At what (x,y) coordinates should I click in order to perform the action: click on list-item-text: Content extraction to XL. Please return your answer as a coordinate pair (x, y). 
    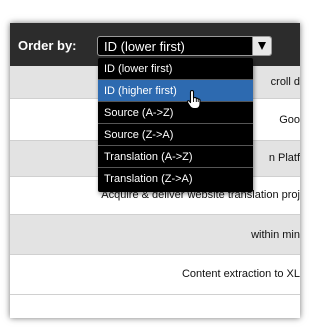
    Looking at the image, I should click on (240, 274).